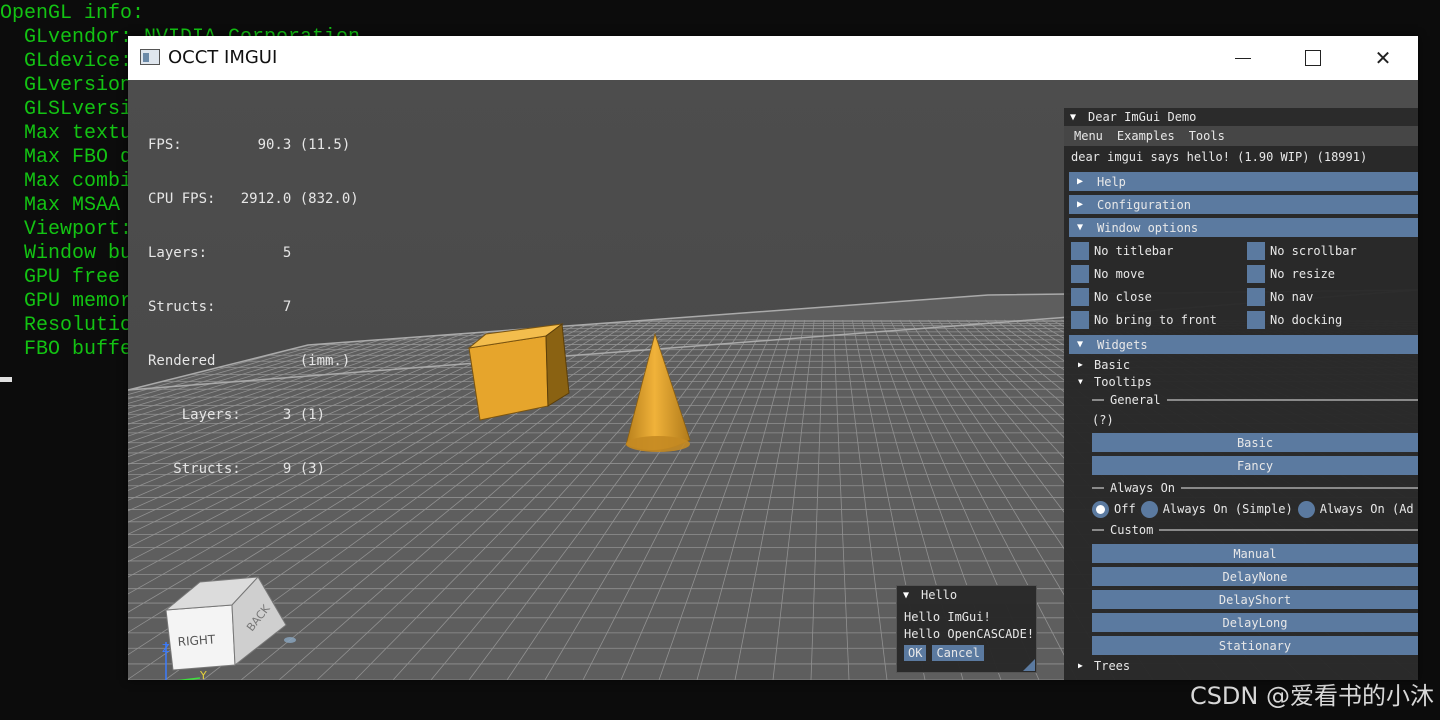 This screenshot has height=720, width=1440. What do you see at coordinates (66, 253) in the screenshot?
I see `console-line: Window bu` at bounding box center [66, 253].